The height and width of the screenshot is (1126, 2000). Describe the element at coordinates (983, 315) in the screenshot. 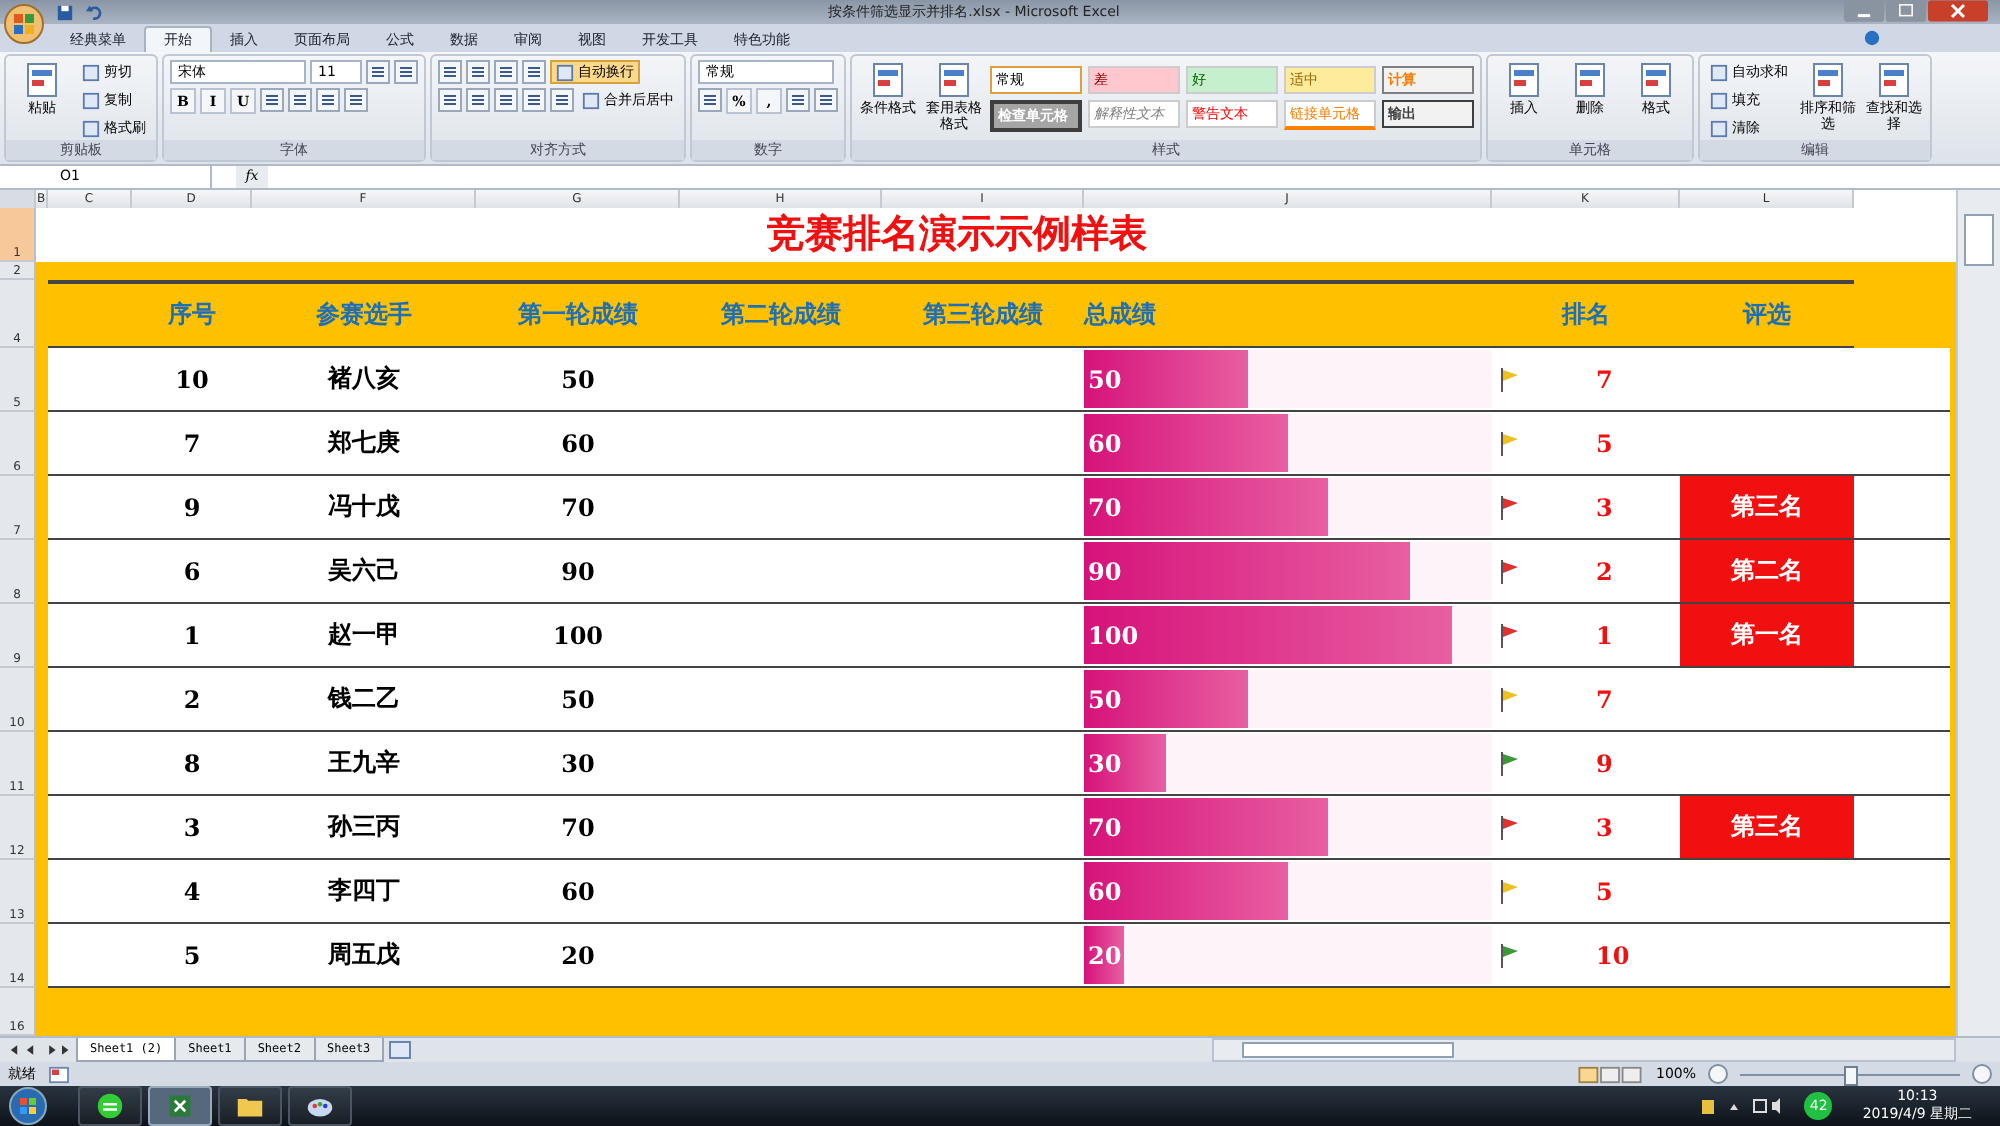

I see `column-heading: 第三轮成绩` at that location.